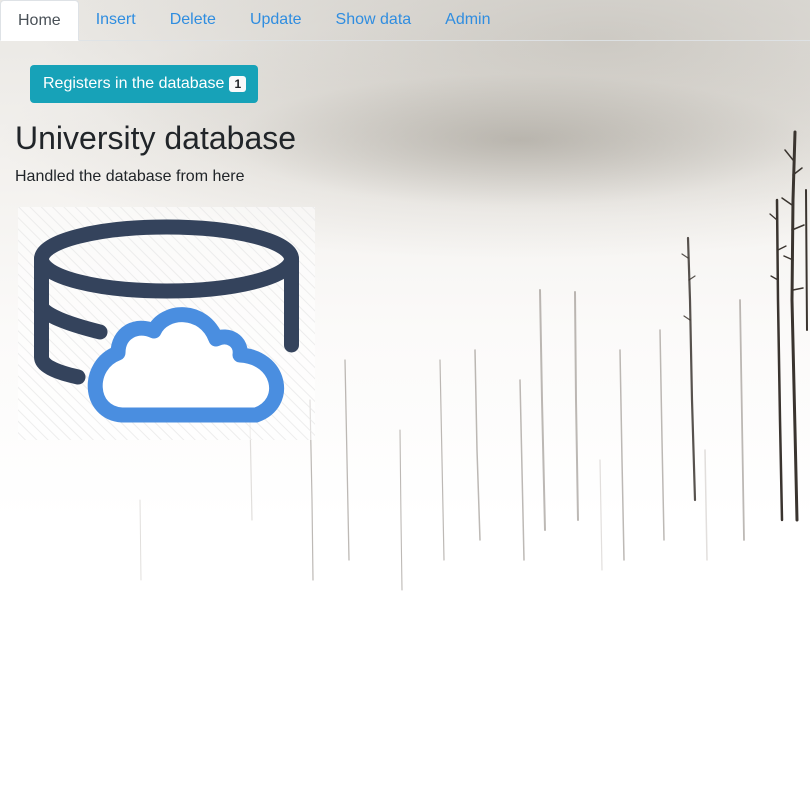 This screenshot has height=811, width=810. What do you see at coordinates (238, 84) in the screenshot?
I see `registers-count-badge: 1` at bounding box center [238, 84].